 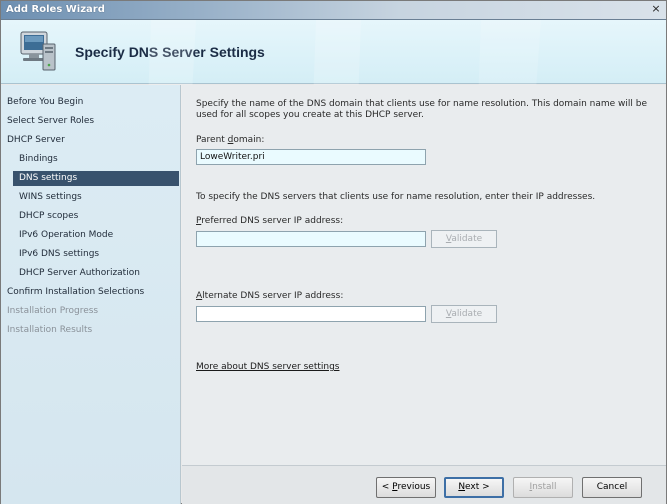 What do you see at coordinates (55, 9) in the screenshot?
I see `window-title: Add Roles Wizard` at bounding box center [55, 9].